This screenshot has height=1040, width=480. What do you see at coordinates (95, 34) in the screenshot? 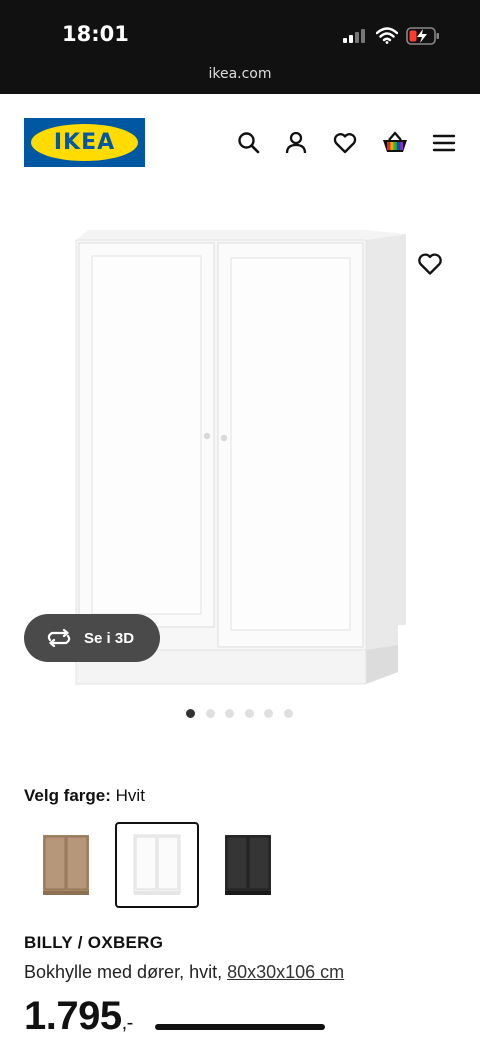
I see `status-time: 18:01` at bounding box center [95, 34].